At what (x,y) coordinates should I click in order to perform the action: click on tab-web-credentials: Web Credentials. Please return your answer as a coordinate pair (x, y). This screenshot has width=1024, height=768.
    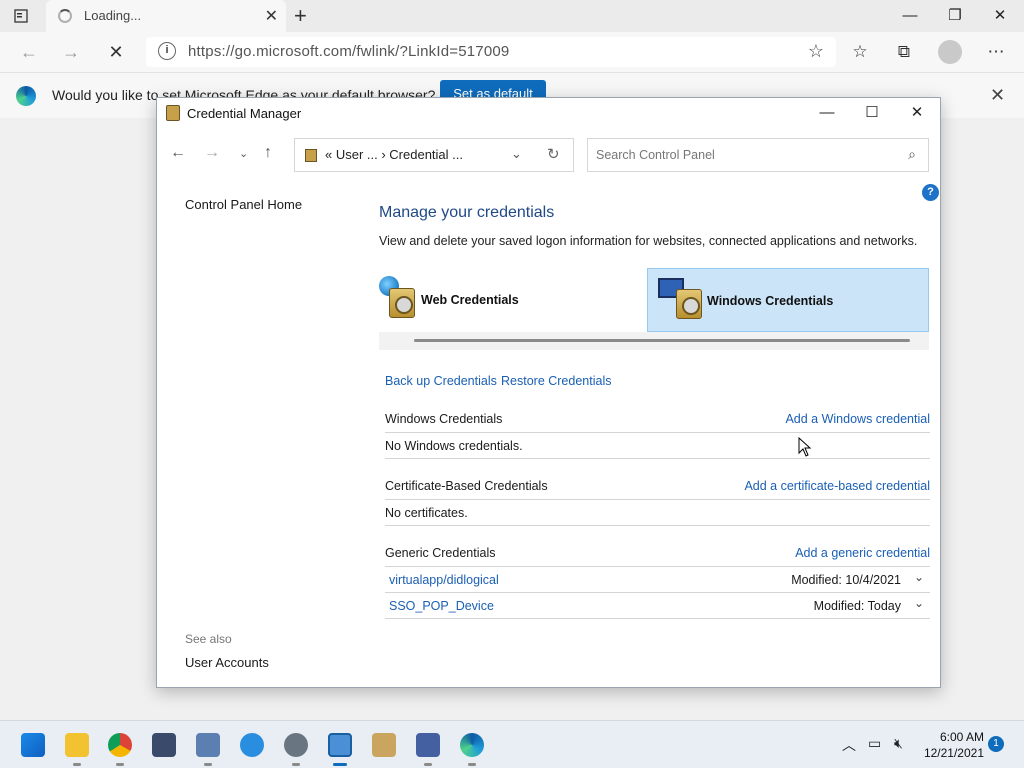
    Looking at the image, I should click on (513, 300).